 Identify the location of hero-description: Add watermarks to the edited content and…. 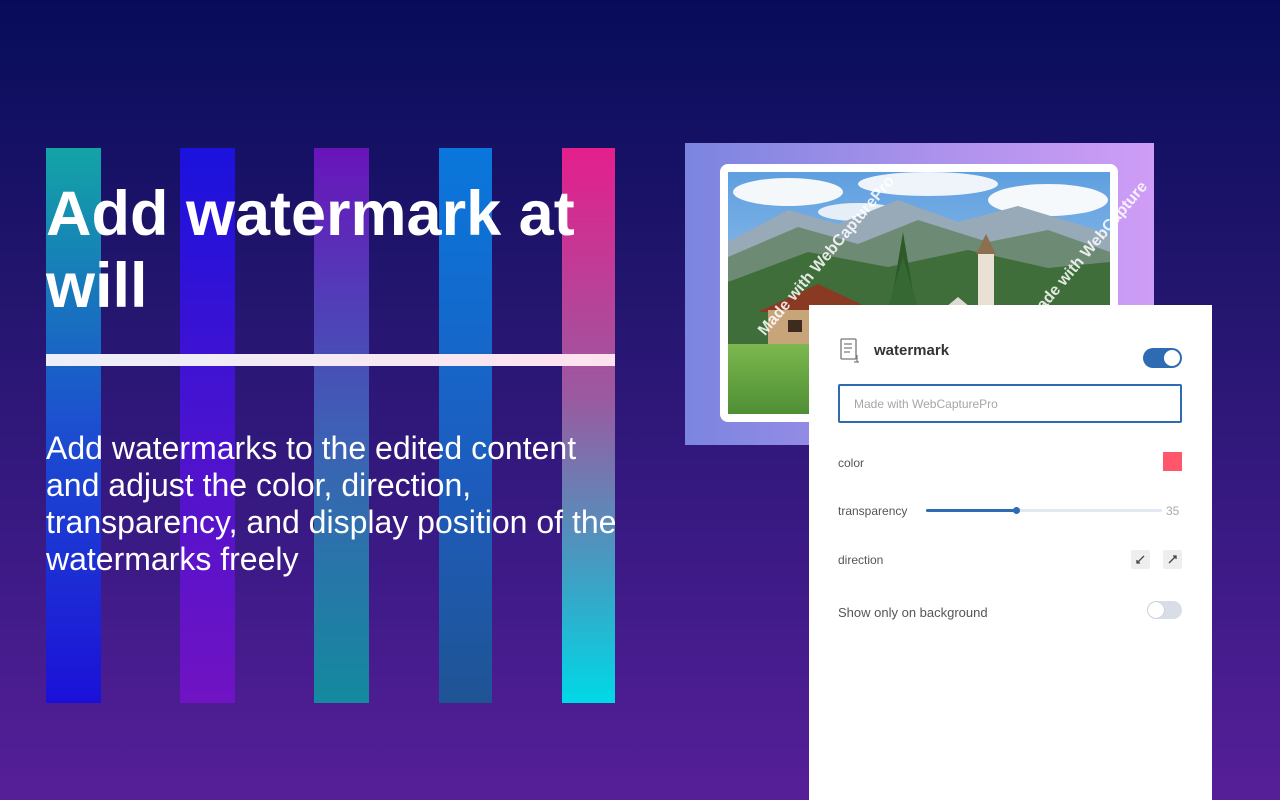
(331, 503).